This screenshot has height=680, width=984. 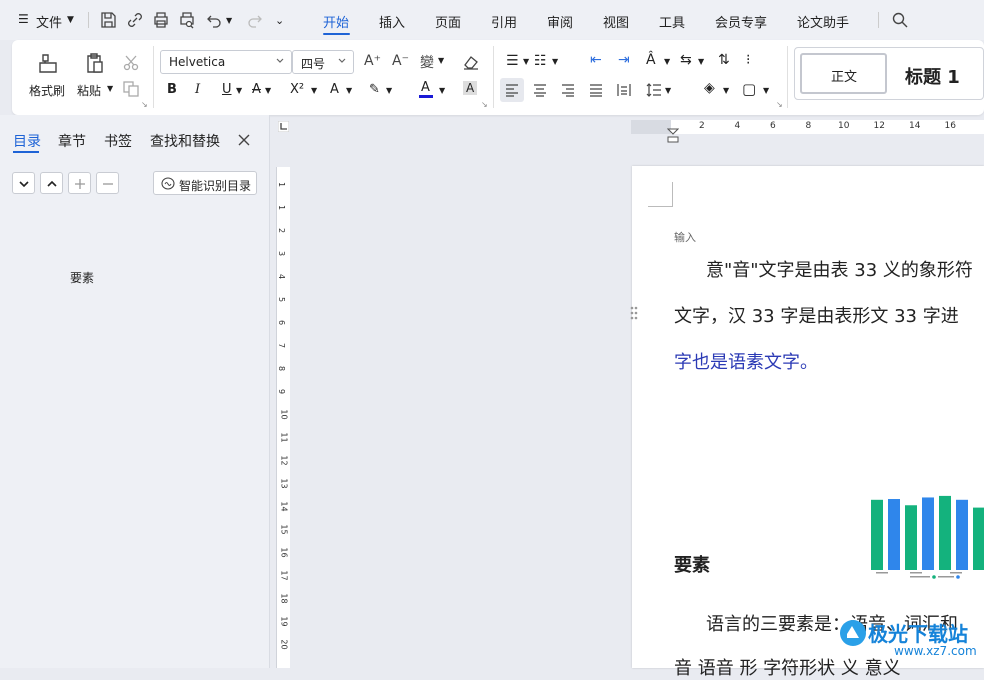 What do you see at coordinates (651, 60) in the screenshot?
I see `chinese-layout-icon: Â` at bounding box center [651, 60].